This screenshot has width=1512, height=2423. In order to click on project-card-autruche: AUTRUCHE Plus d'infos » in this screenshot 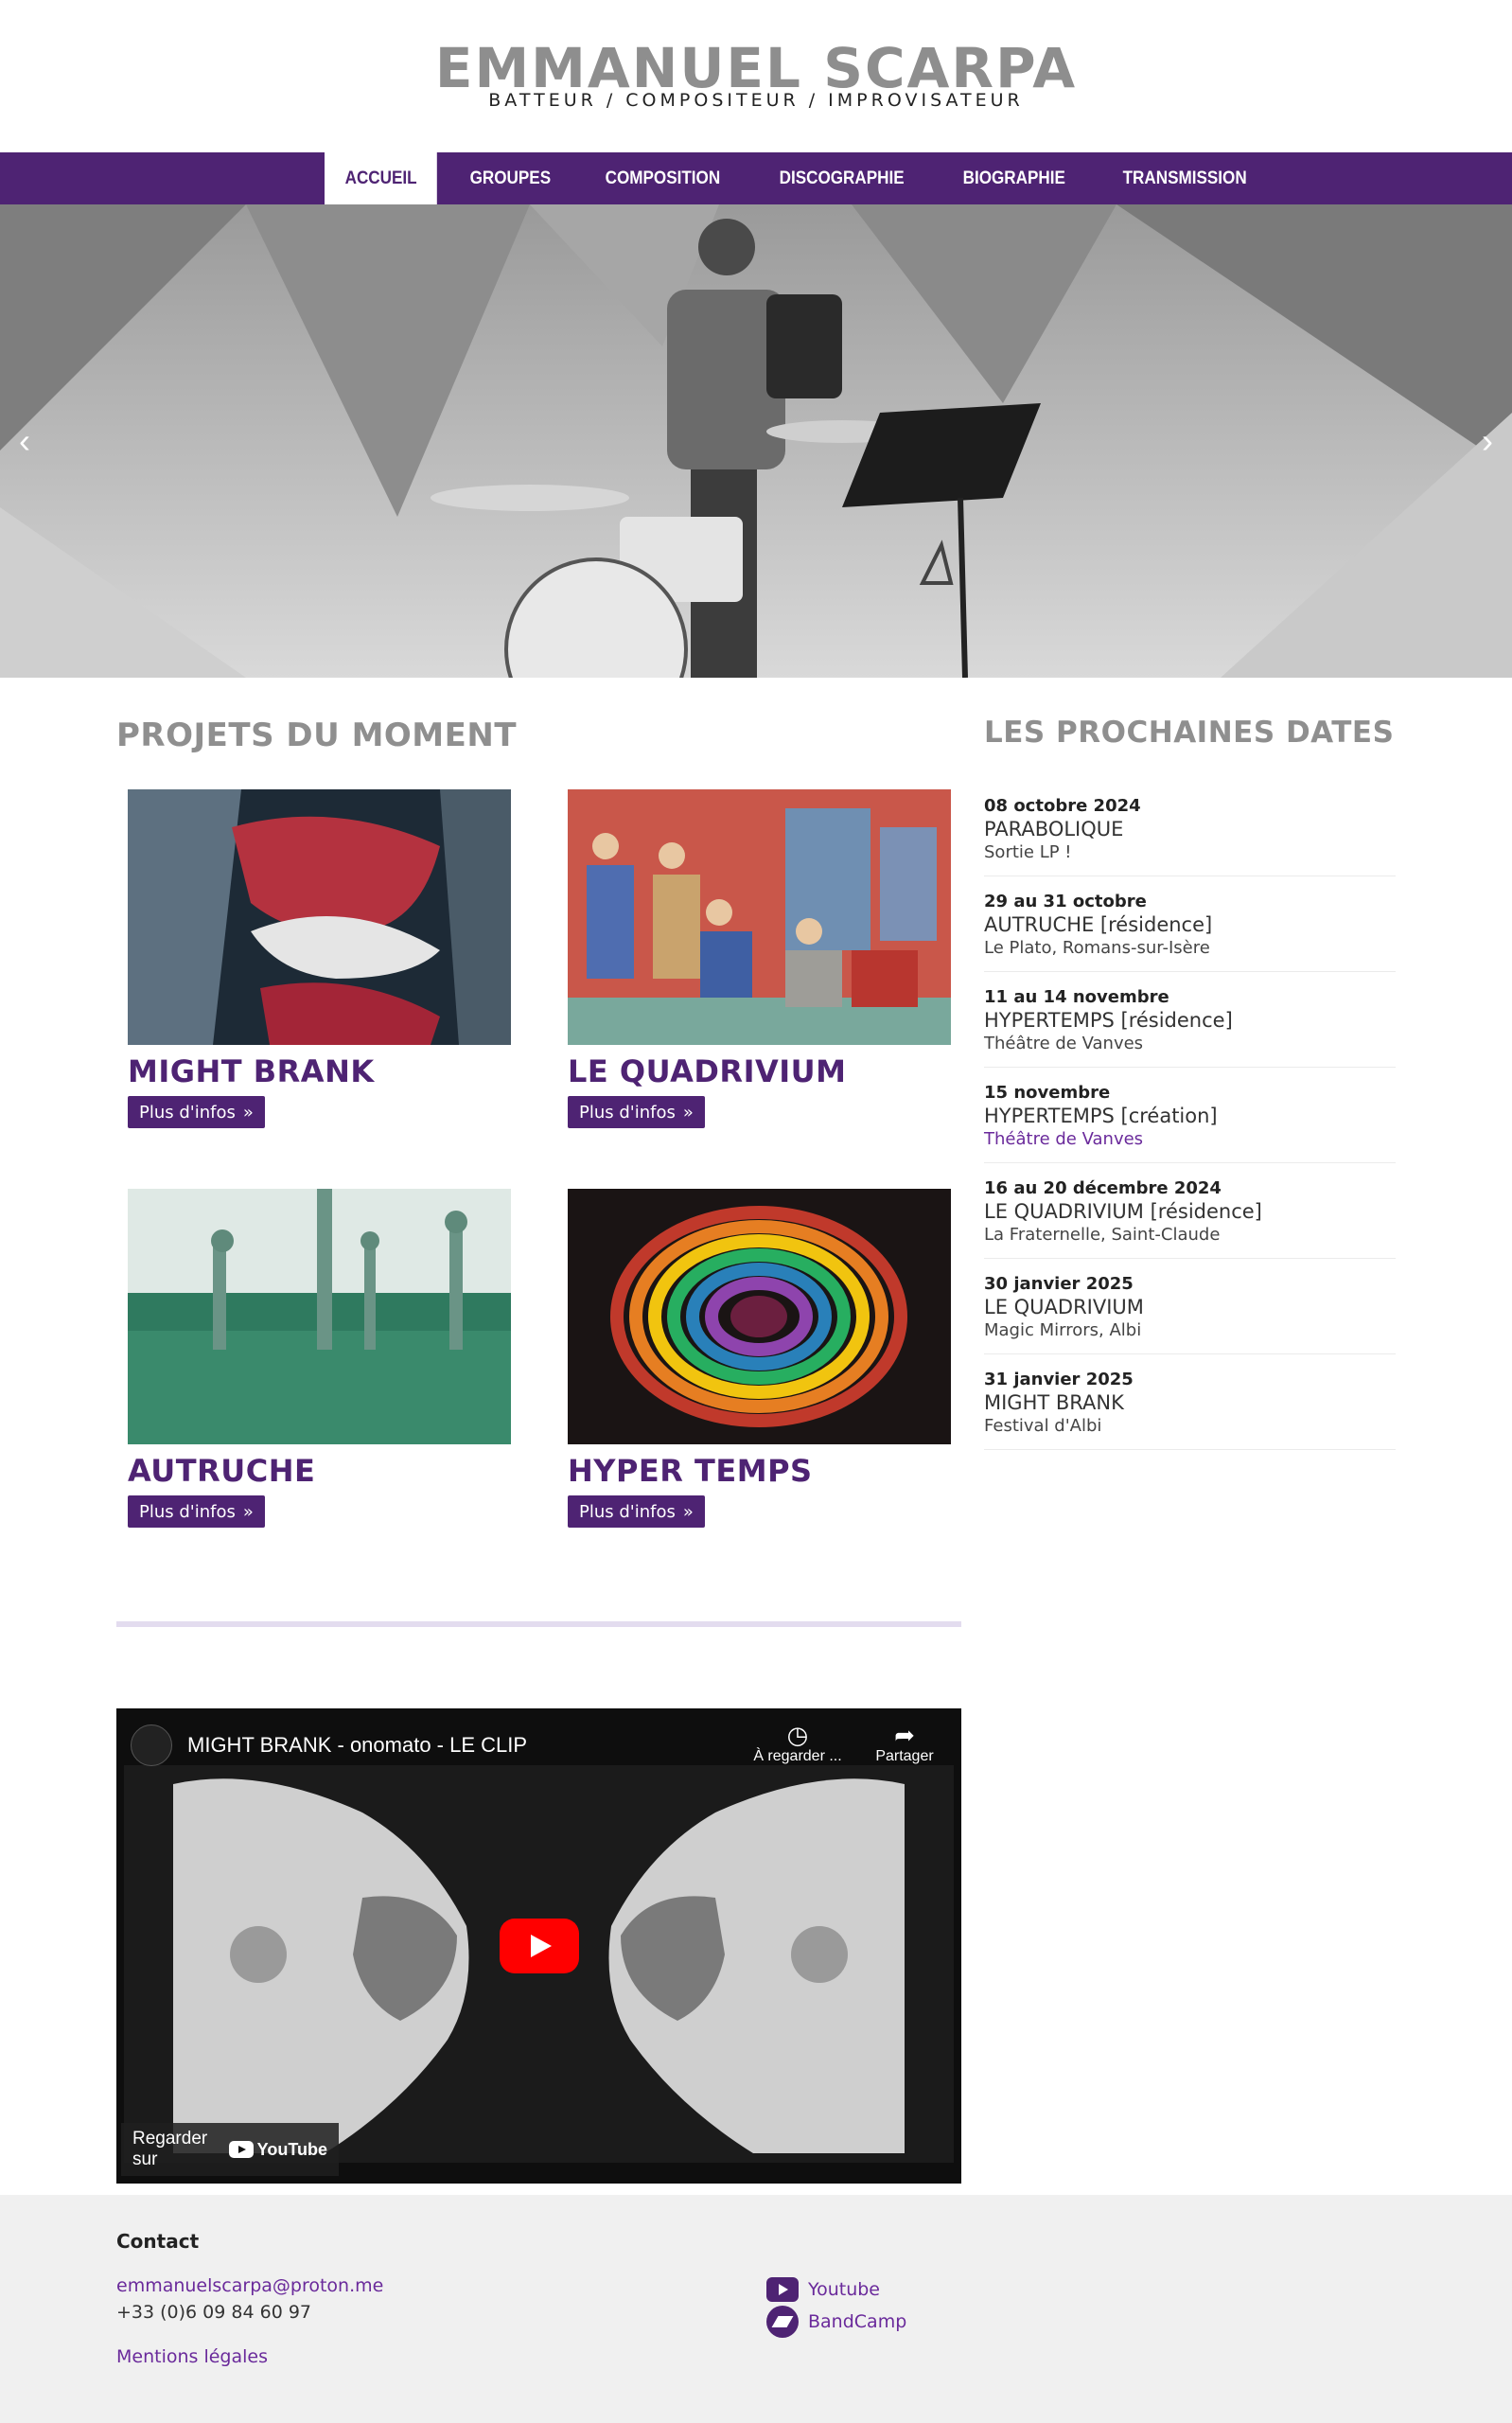, I will do `click(319, 1358)`.